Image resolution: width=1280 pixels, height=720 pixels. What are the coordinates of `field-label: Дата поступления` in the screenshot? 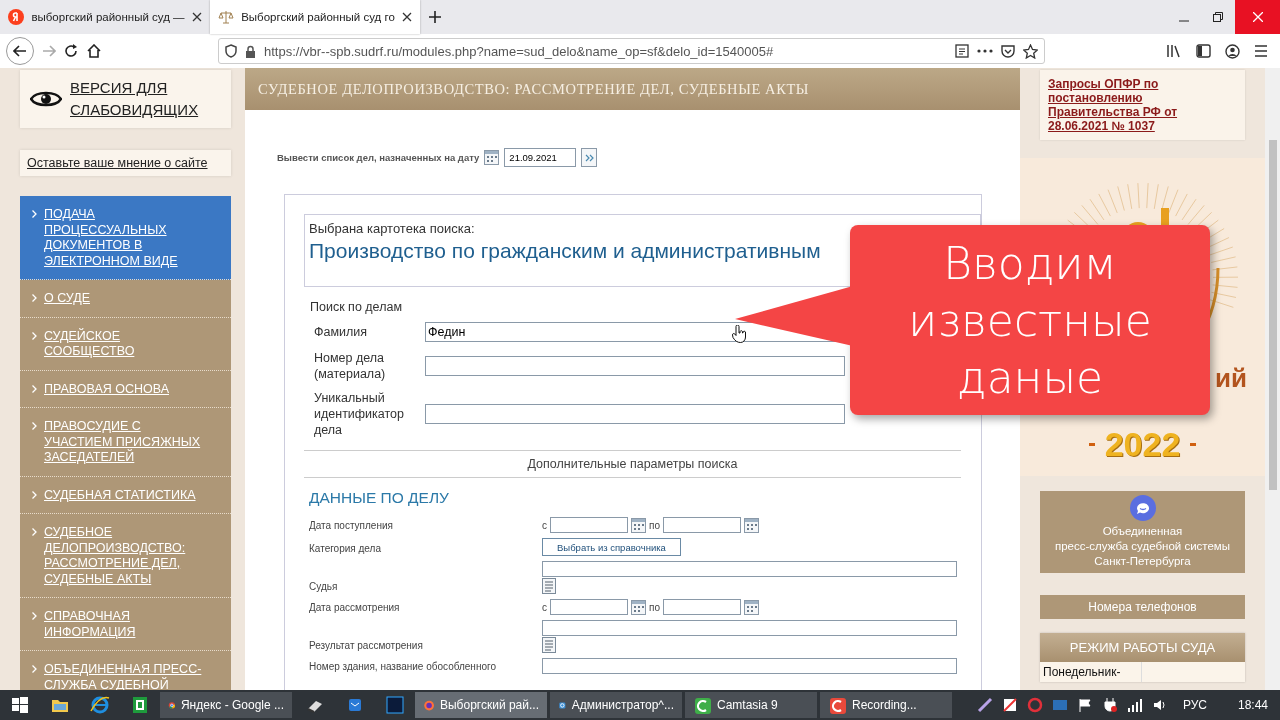 It's located at (351, 526).